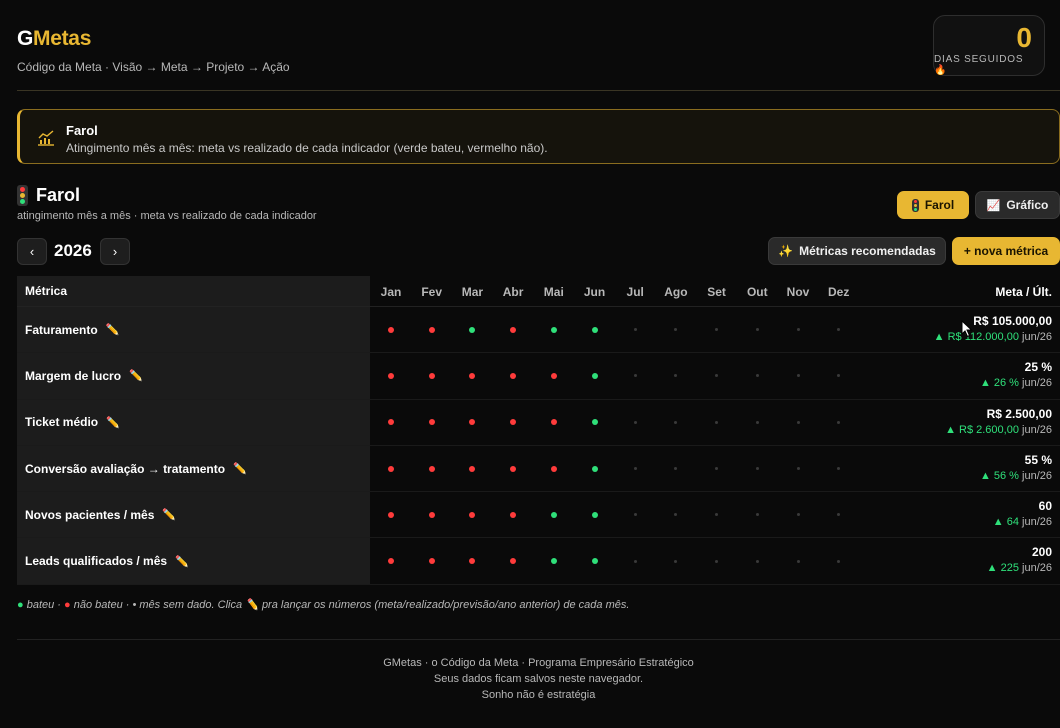 The width and height of the screenshot is (1060, 728). I want to click on new-metric-button: + nova métrica, so click(1006, 251).